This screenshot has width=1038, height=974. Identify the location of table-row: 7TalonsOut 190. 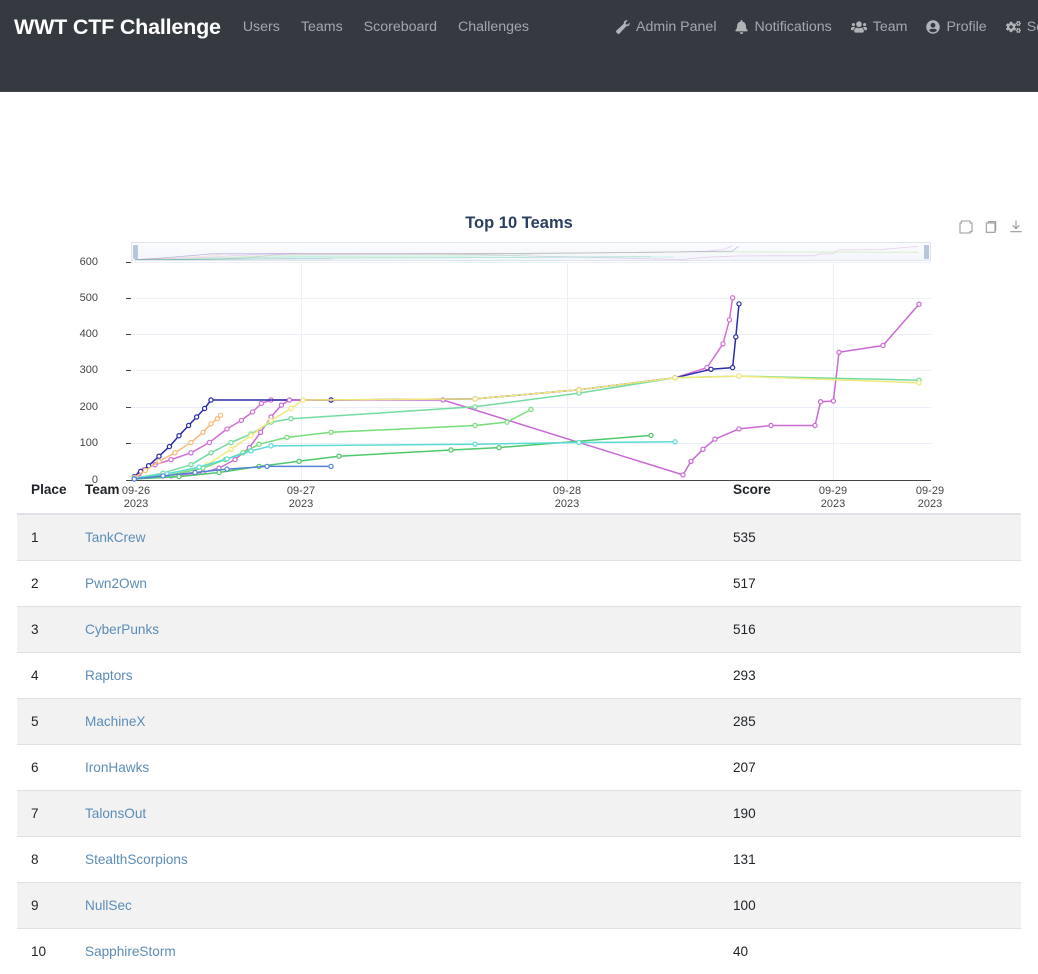
(519, 814).